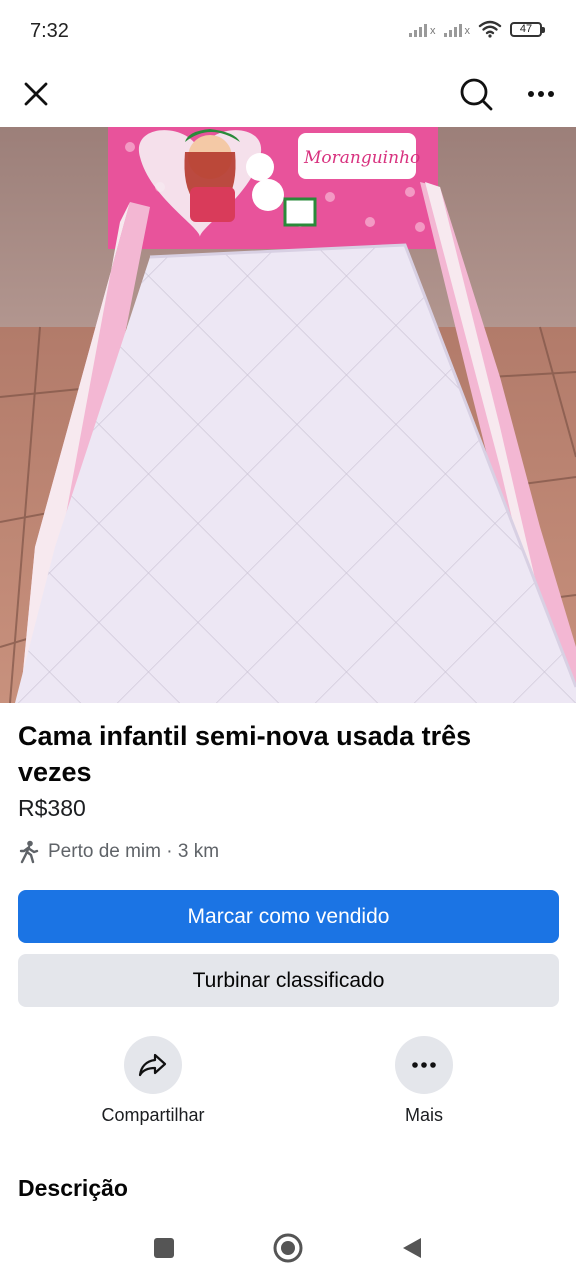  I want to click on recent-apps-button, so click(164, 1248).